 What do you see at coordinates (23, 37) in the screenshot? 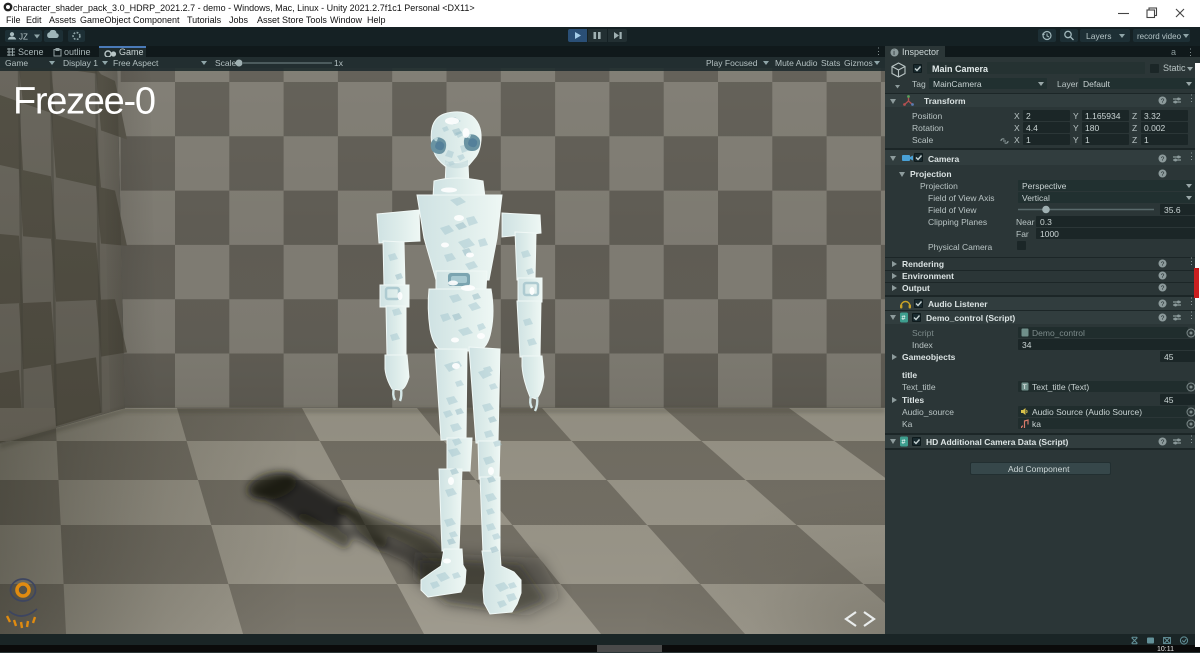
I see `svg-text: JZ` at bounding box center [23, 37].